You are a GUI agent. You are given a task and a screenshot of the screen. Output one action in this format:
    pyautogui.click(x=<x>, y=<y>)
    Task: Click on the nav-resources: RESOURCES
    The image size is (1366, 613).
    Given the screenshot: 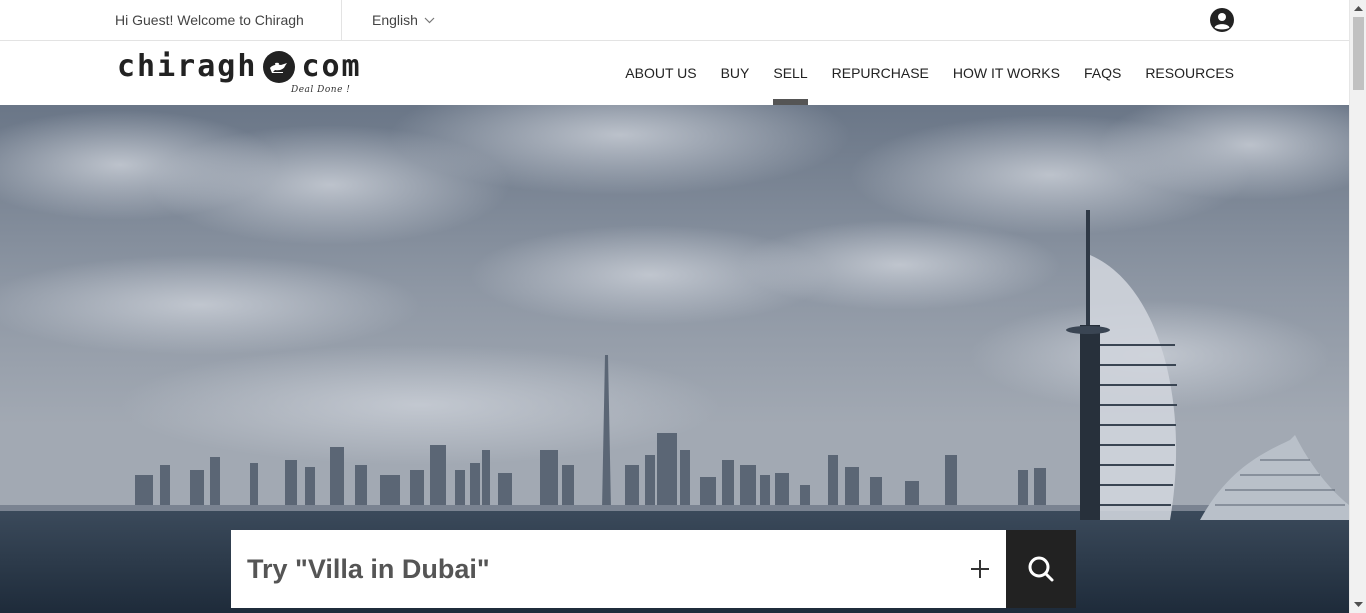 What is the action you would take?
    pyautogui.click(x=1189, y=73)
    